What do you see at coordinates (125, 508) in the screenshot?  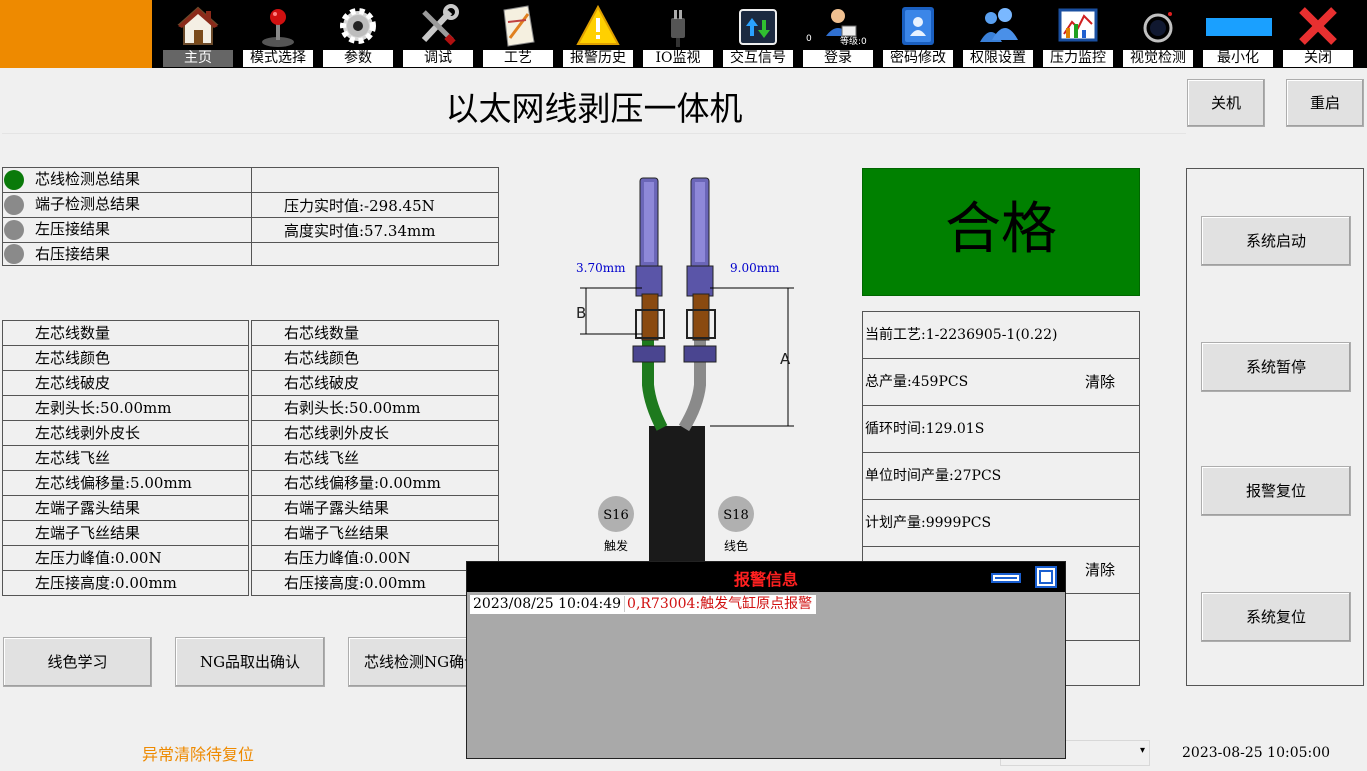 I see `detail-left-cell: 左端子露头结果` at bounding box center [125, 508].